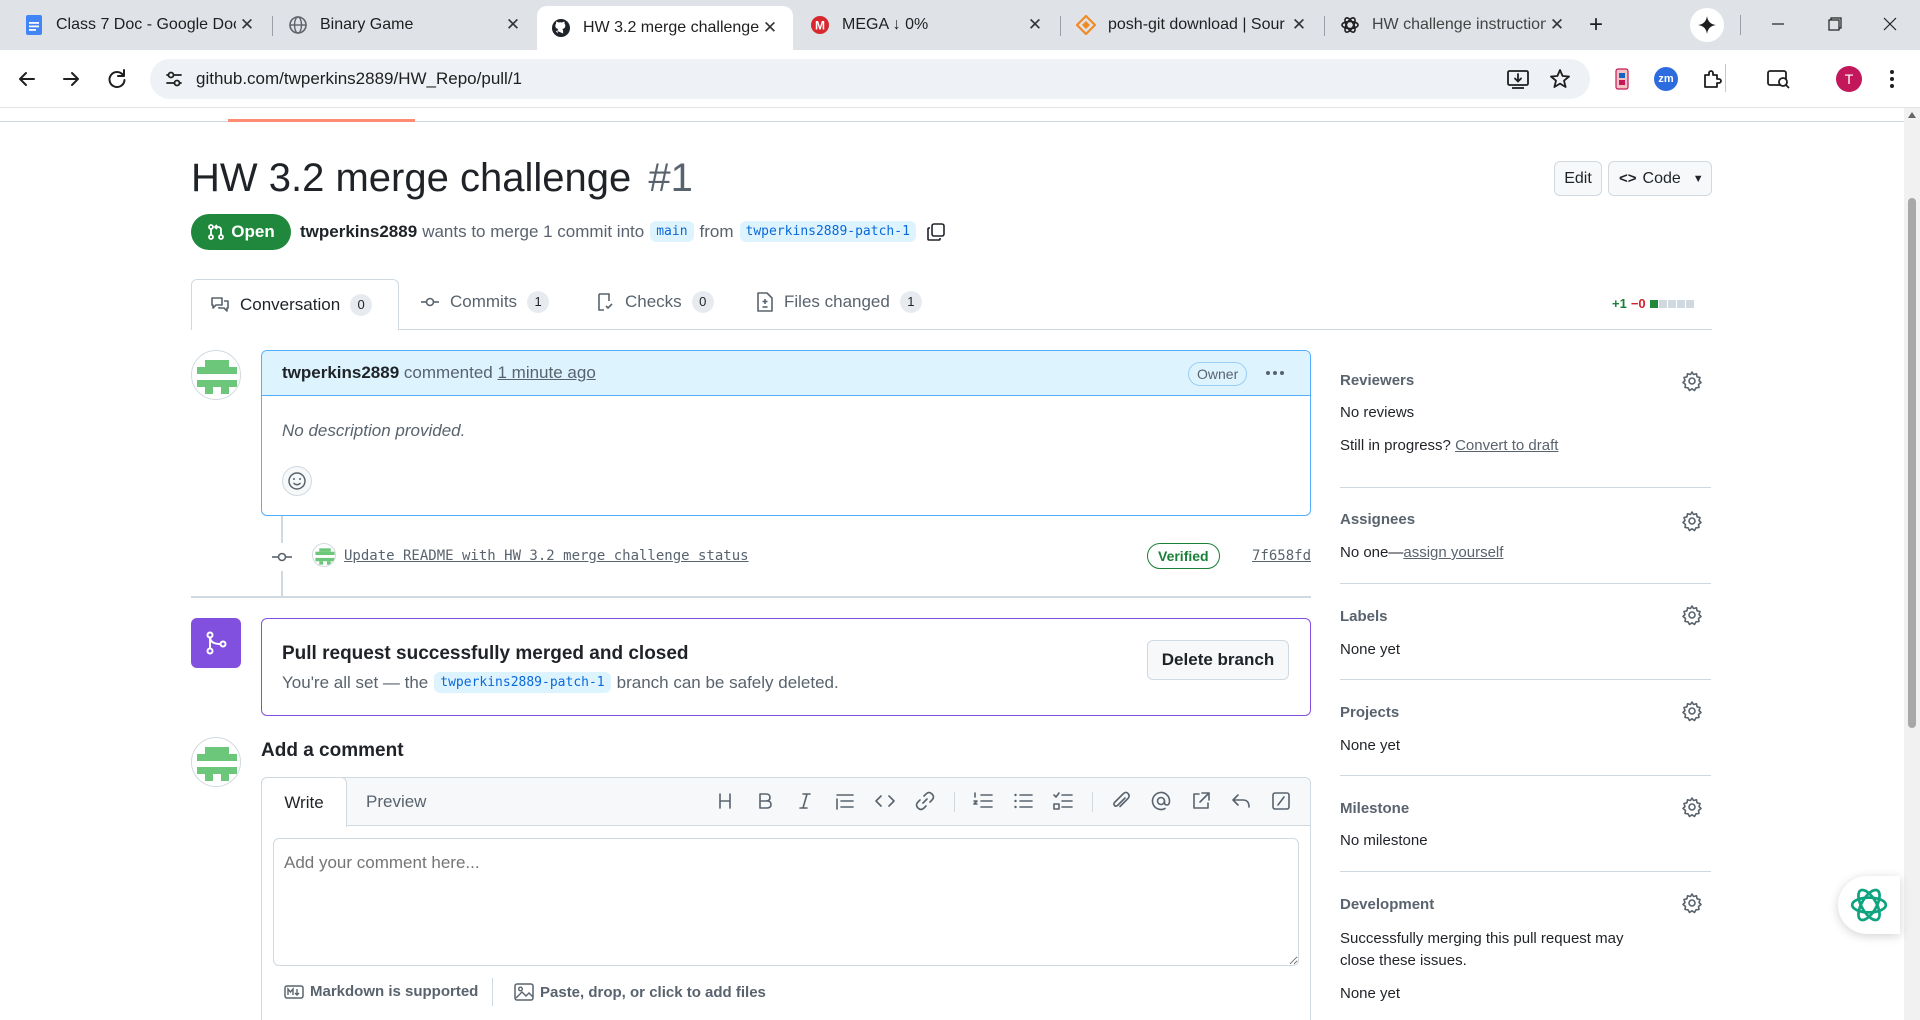  Describe the element at coordinates (1183, 556) in the screenshot. I see `verified-badge: Verified` at that location.